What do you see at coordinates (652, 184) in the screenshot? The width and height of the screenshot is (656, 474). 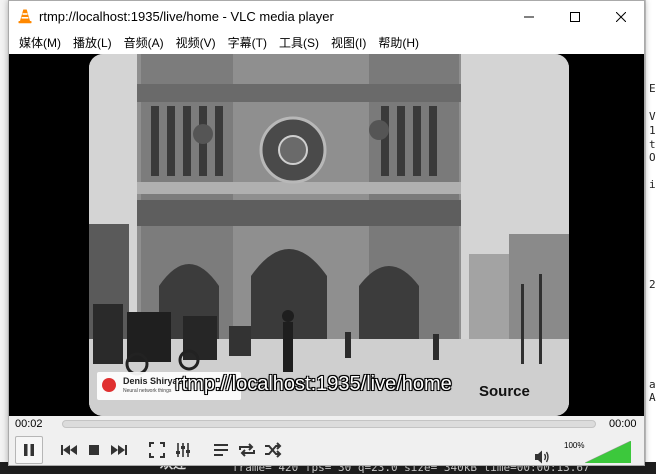 I see `bg-char: i` at bounding box center [652, 184].